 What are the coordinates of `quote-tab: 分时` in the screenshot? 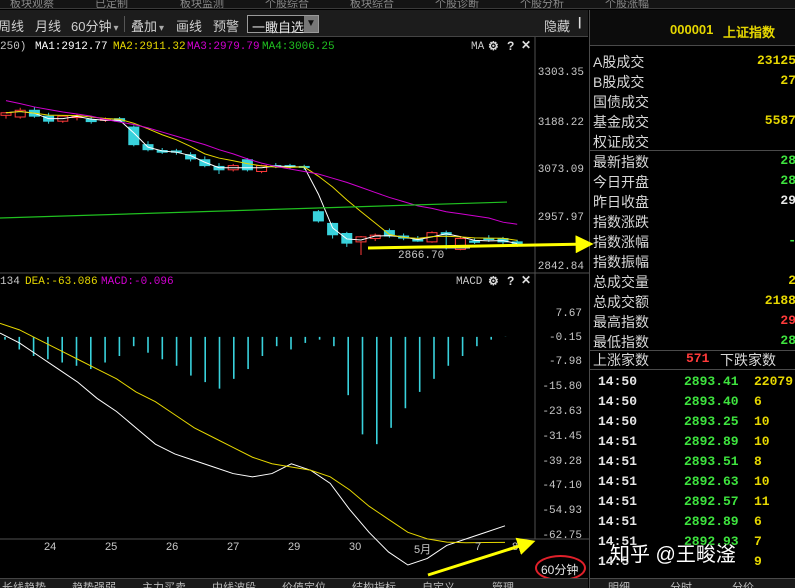 It's located at (681, 583).